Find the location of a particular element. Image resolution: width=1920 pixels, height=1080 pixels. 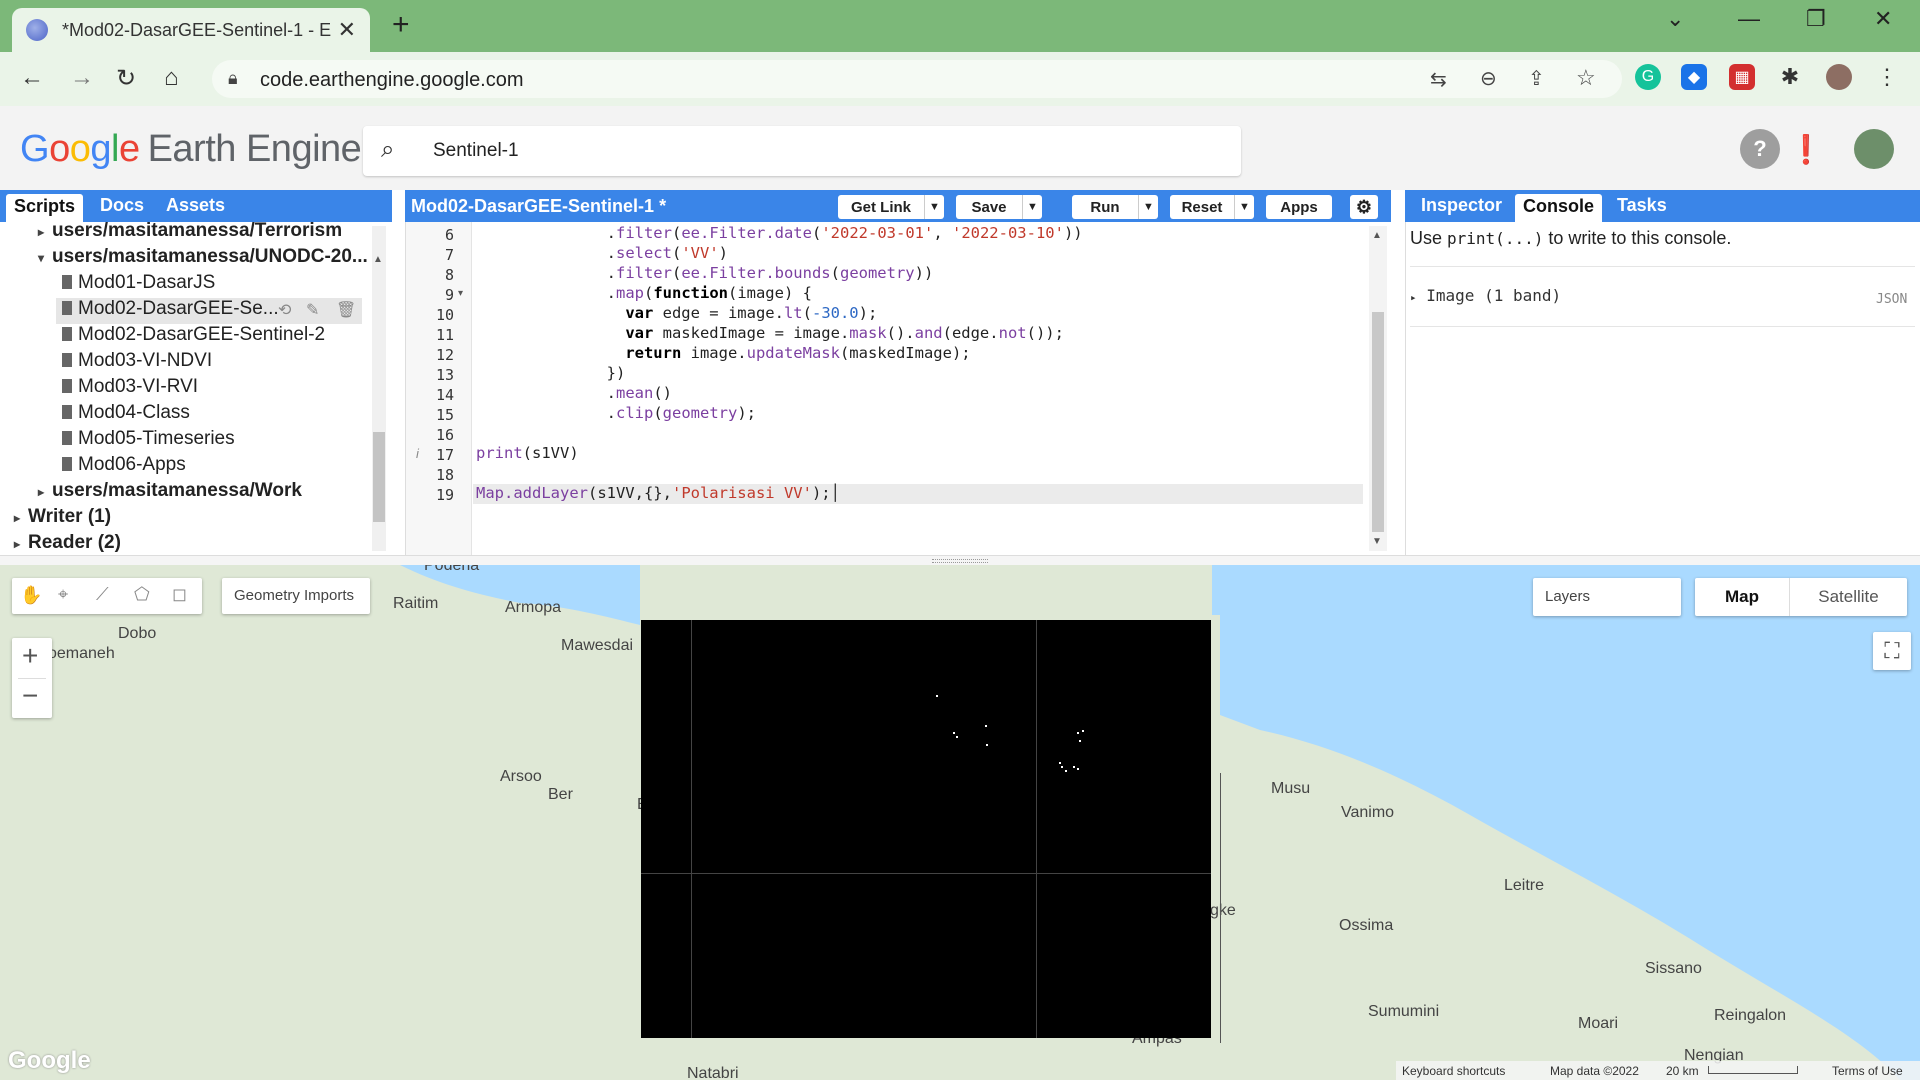

translate-icon: ⇆ is located at coordinates (1438, 79).